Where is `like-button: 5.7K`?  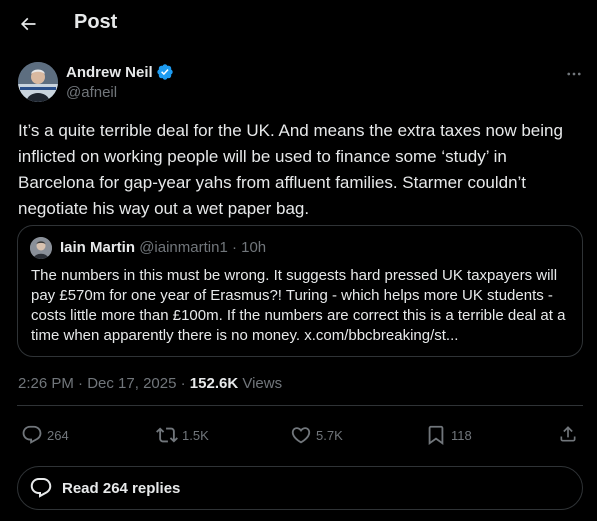 like-button: 5.7K is located at coordinates (316, 435).